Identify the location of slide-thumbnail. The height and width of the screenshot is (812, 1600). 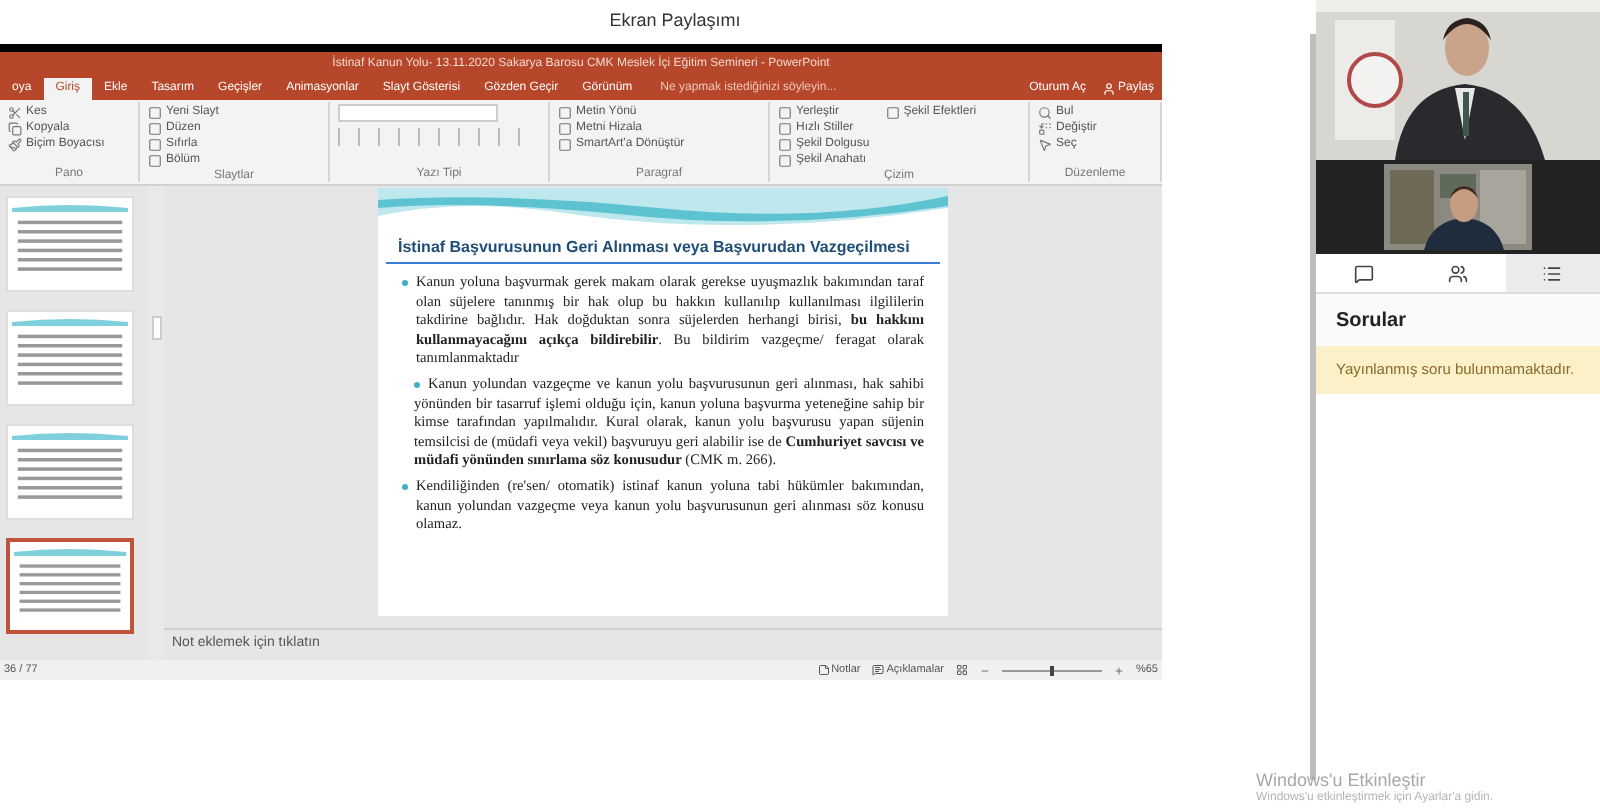
(70, 586).